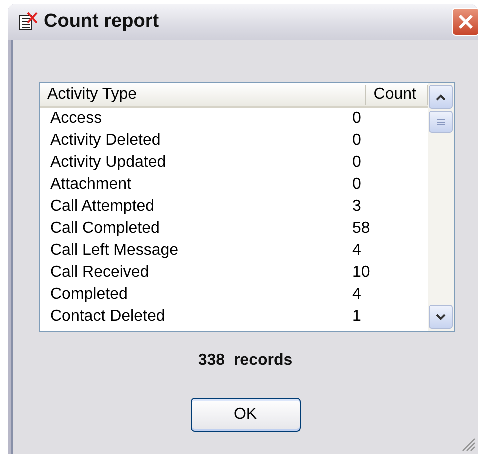 This screenshot has width=478, height=456. Describe the element at coordinates (106, 141) in the screenshot. I see `table-cell-text: Activity Deleted` at that location.